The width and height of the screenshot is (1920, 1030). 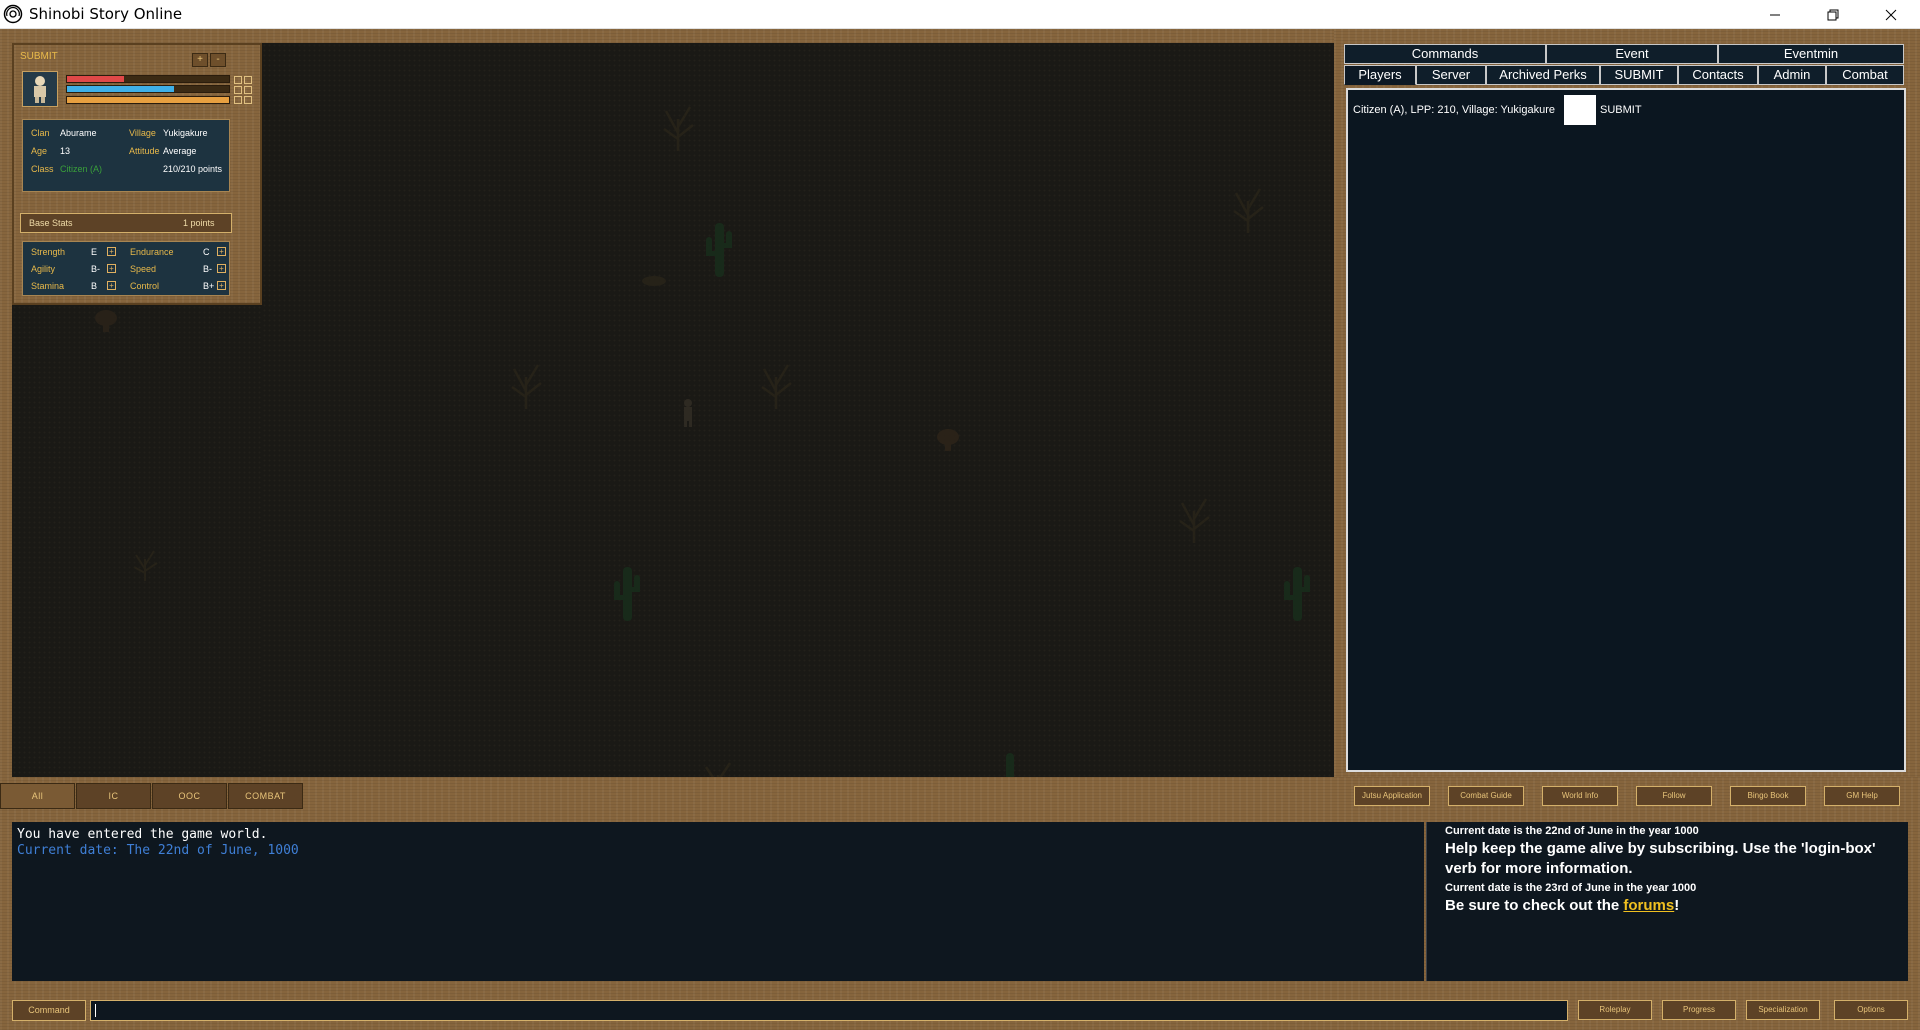 What do you see at coordinates (49, 1010) in the screenshot?
I see `command-label: Command` at bounding box center [49, 1010].